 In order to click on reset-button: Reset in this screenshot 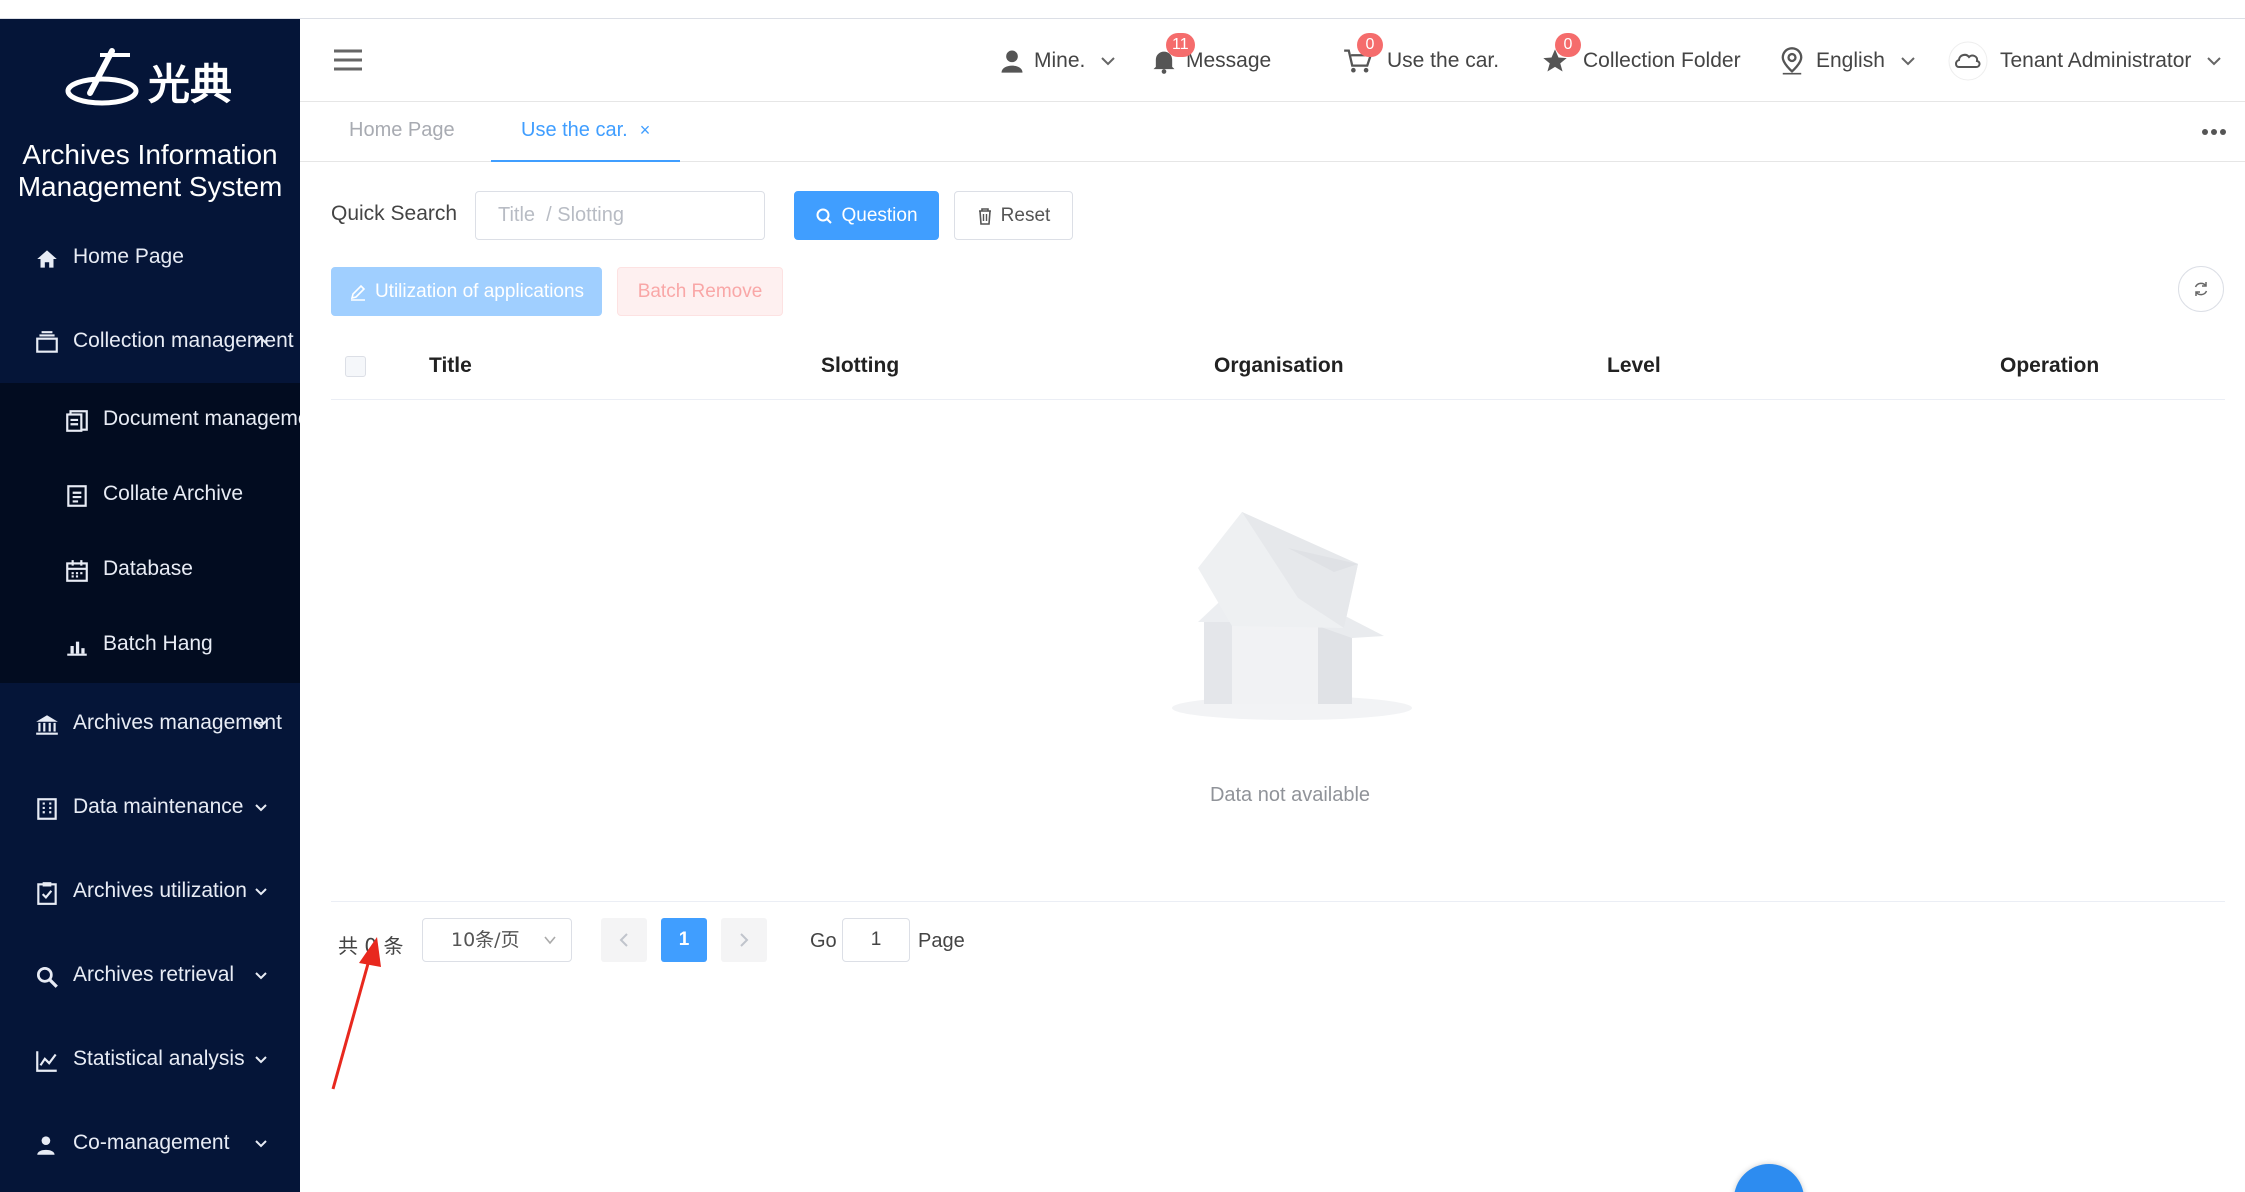, I will do `click(1013, 215)`.